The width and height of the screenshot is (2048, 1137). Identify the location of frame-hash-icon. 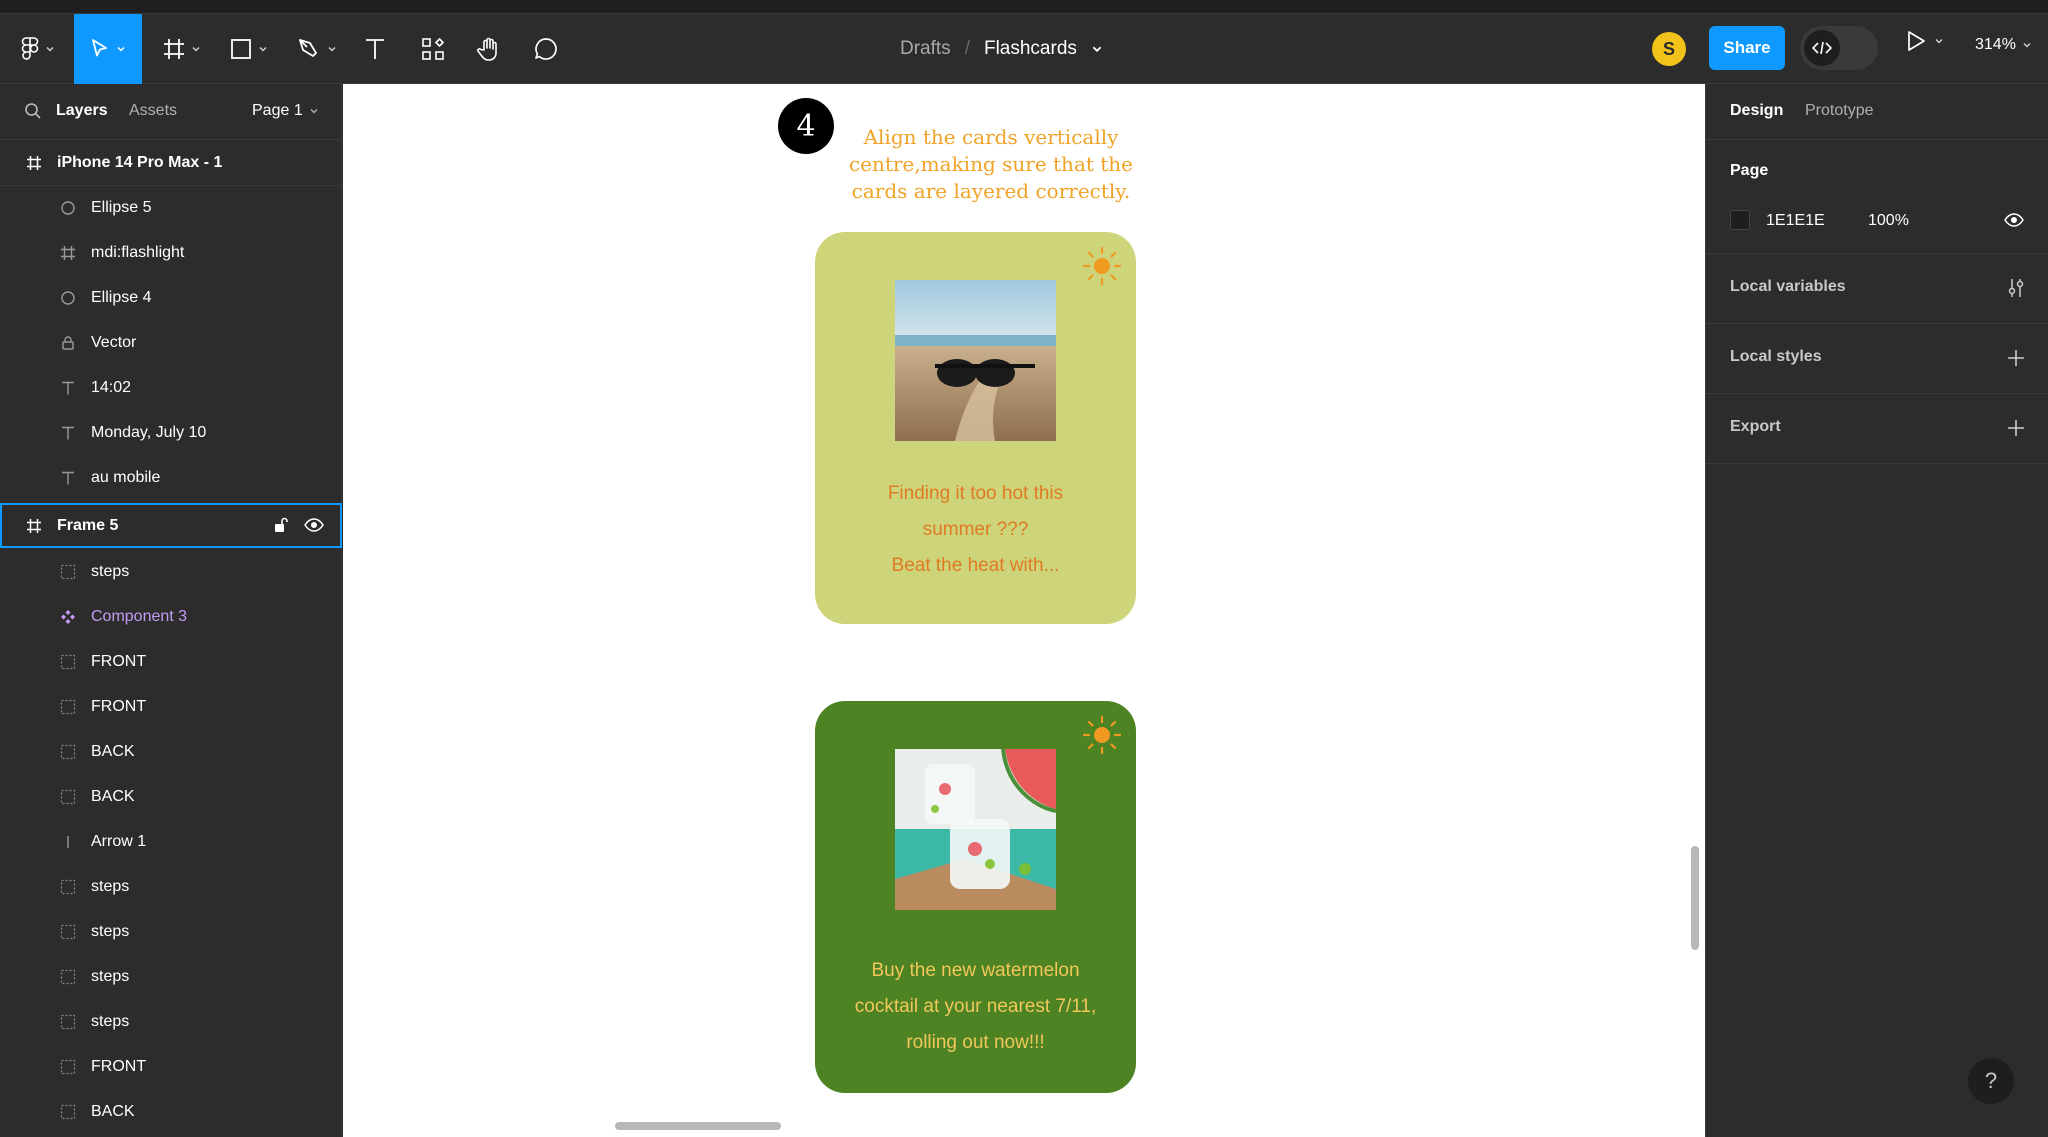
(174, 49).